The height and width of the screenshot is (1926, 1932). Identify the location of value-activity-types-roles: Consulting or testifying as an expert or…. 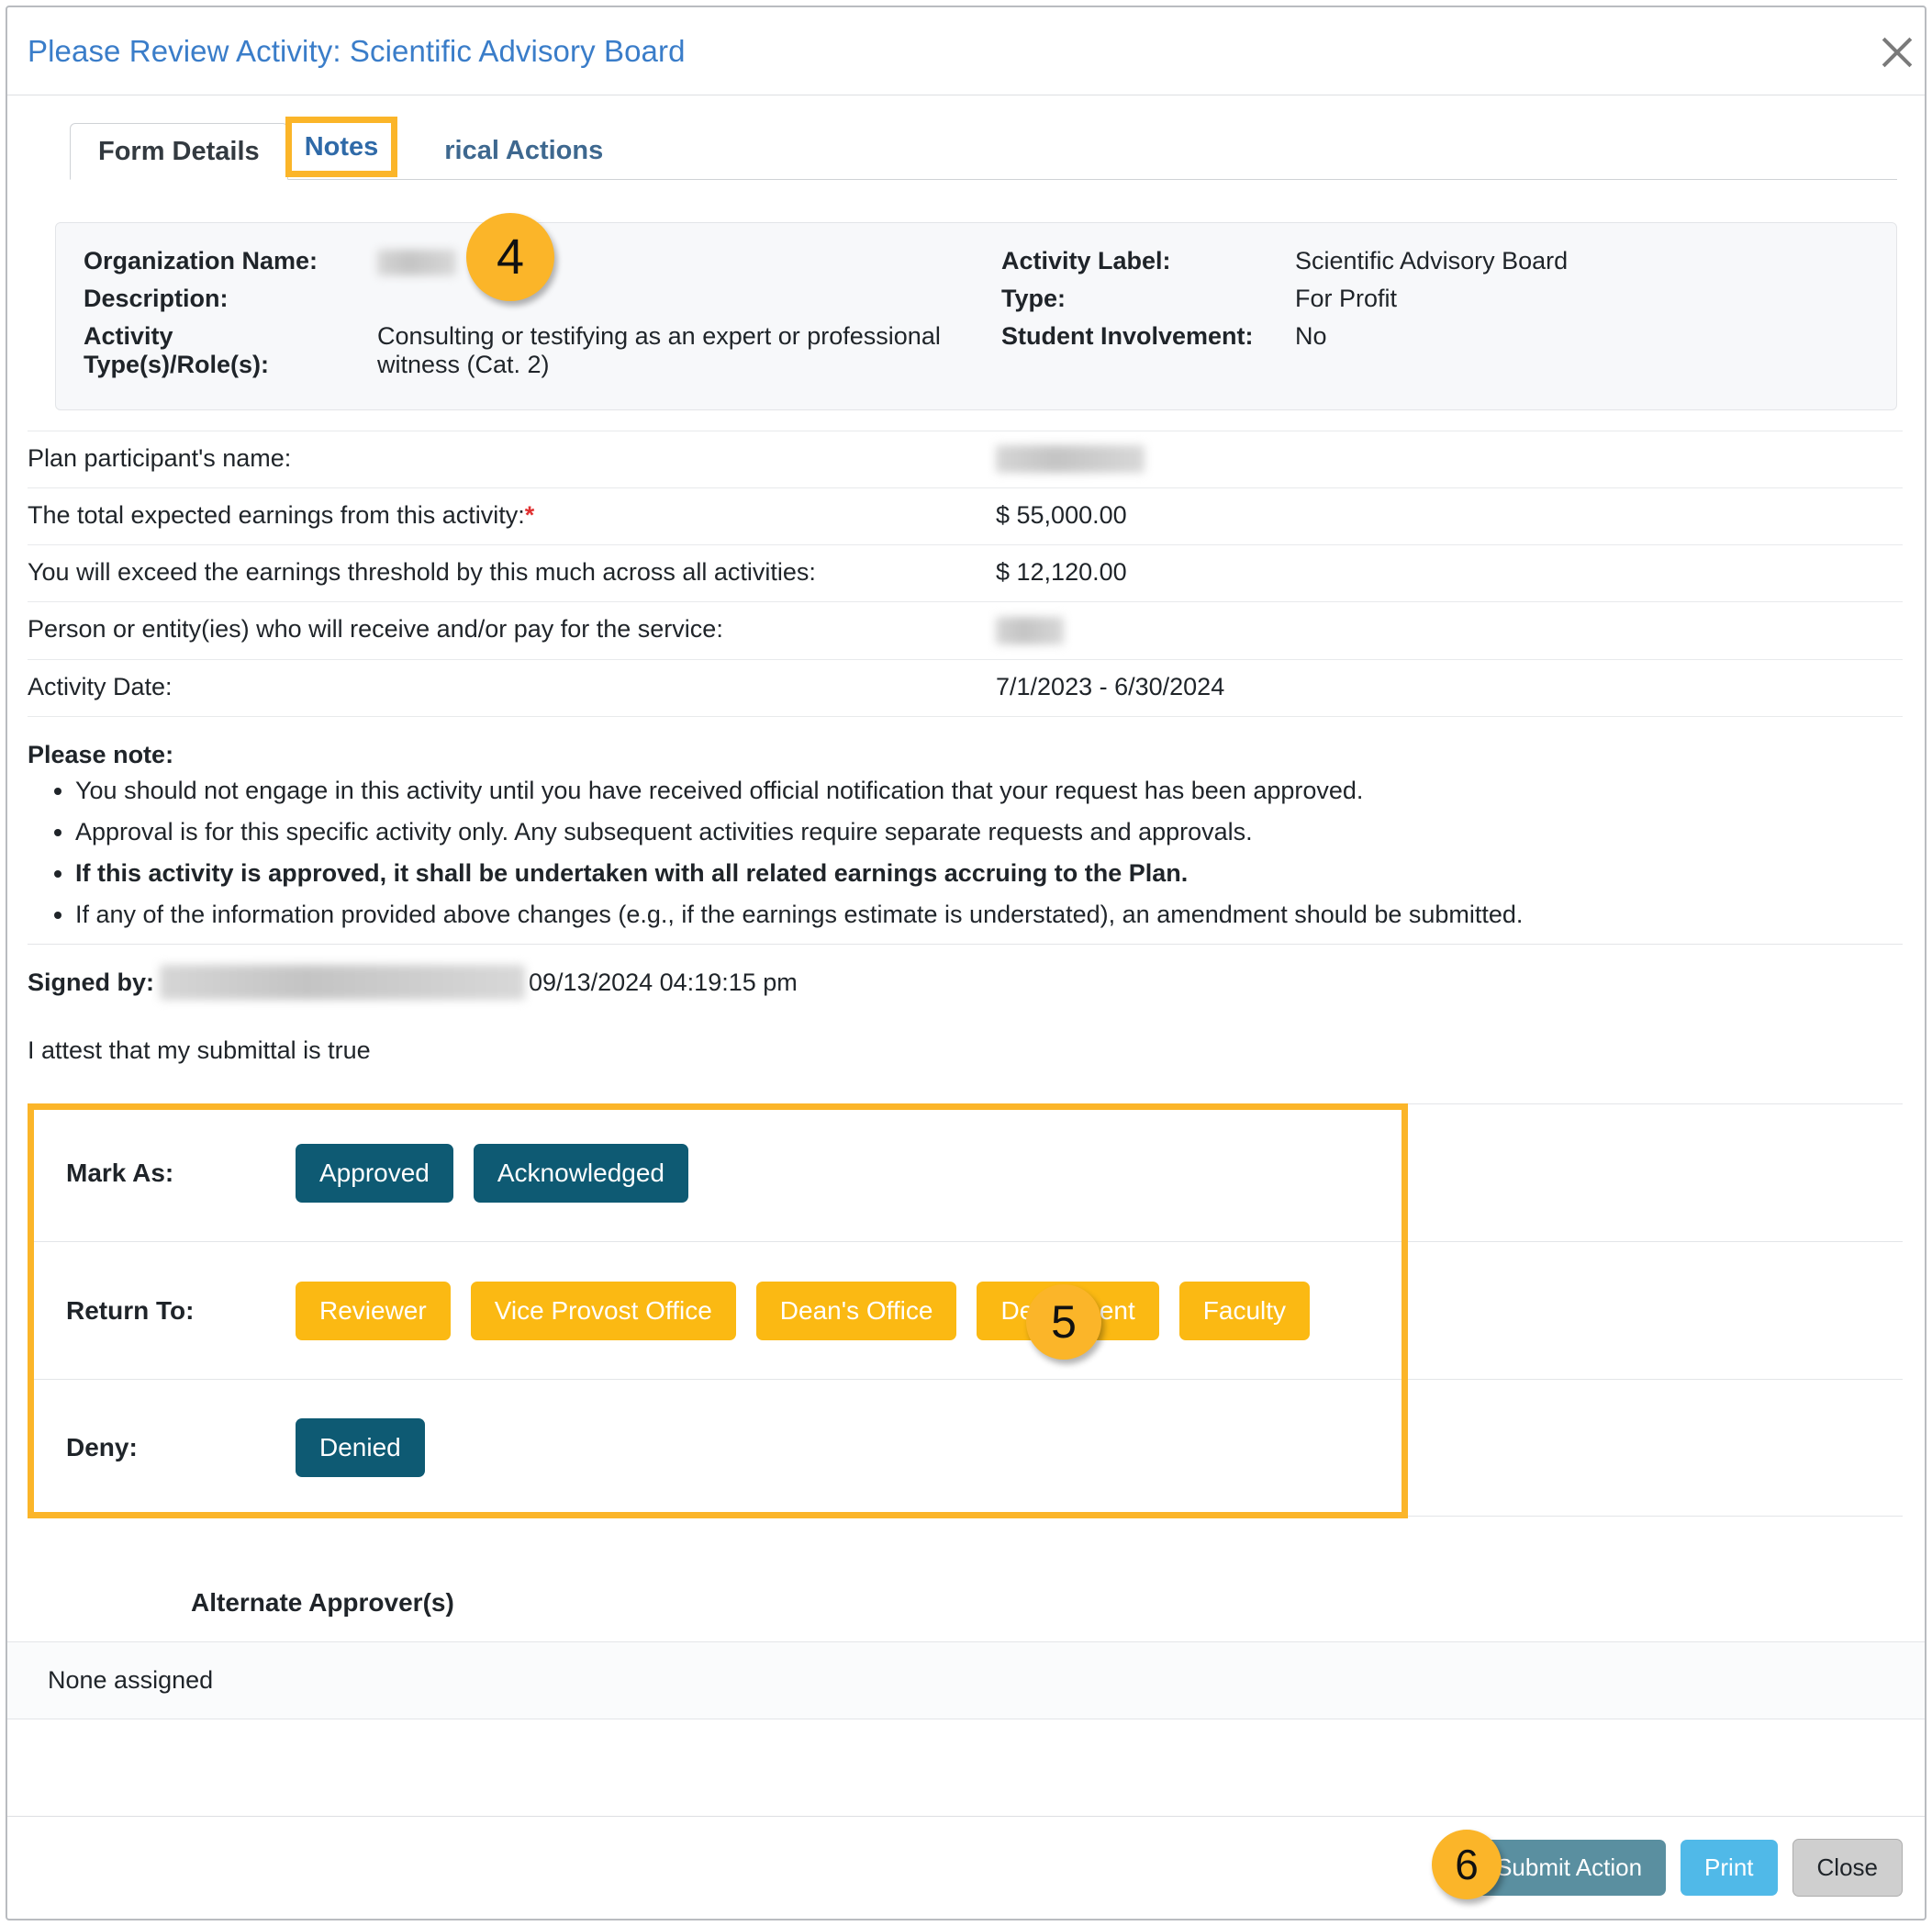
(659, 350).